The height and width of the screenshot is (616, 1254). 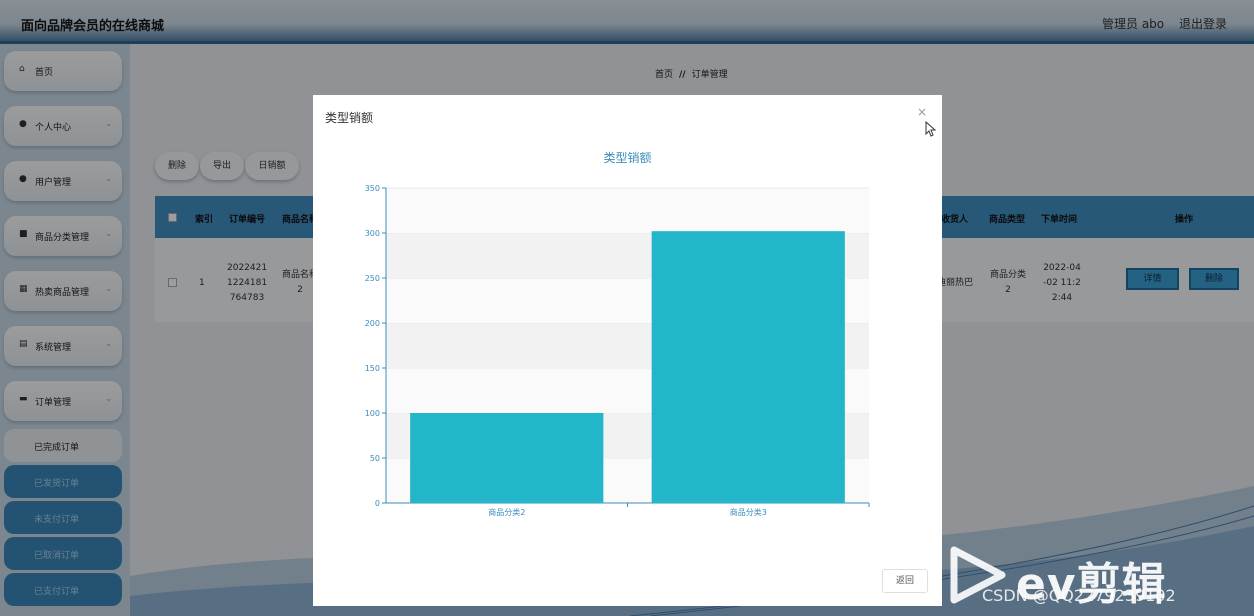 I want to click on y-tick-label: 250, so click(x=372, y=278).